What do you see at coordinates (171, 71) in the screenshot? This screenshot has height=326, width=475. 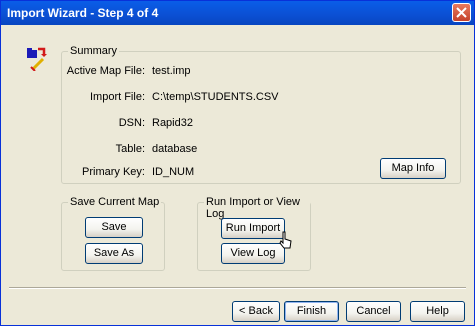 I see `active-map-file-value: test.imp` at bounding box center [171, 71].